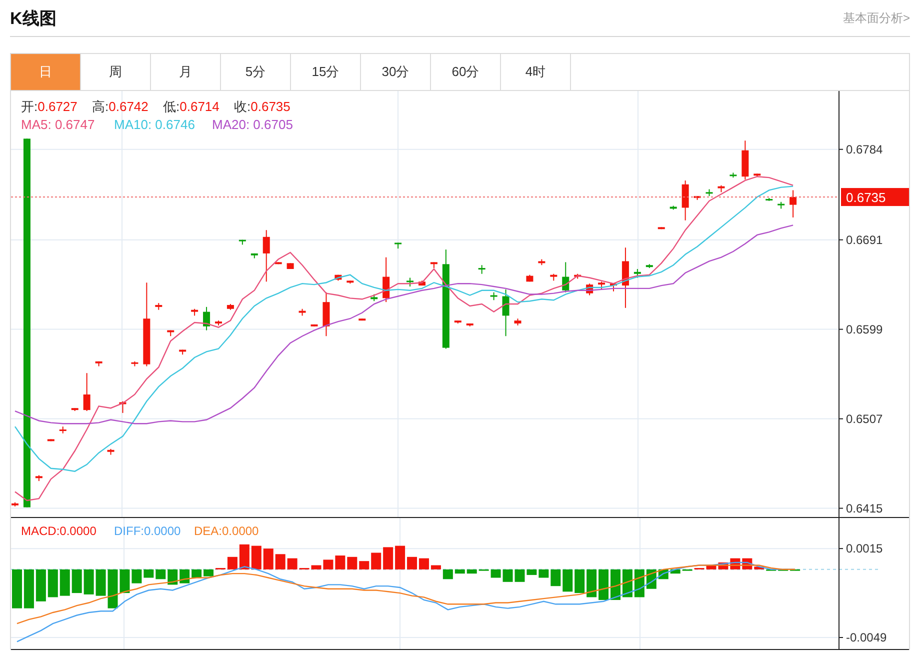 The width and height of the screenshot is (916, 653). I want to click on ohlc-value: 收:0.6735, so click(262, 106).